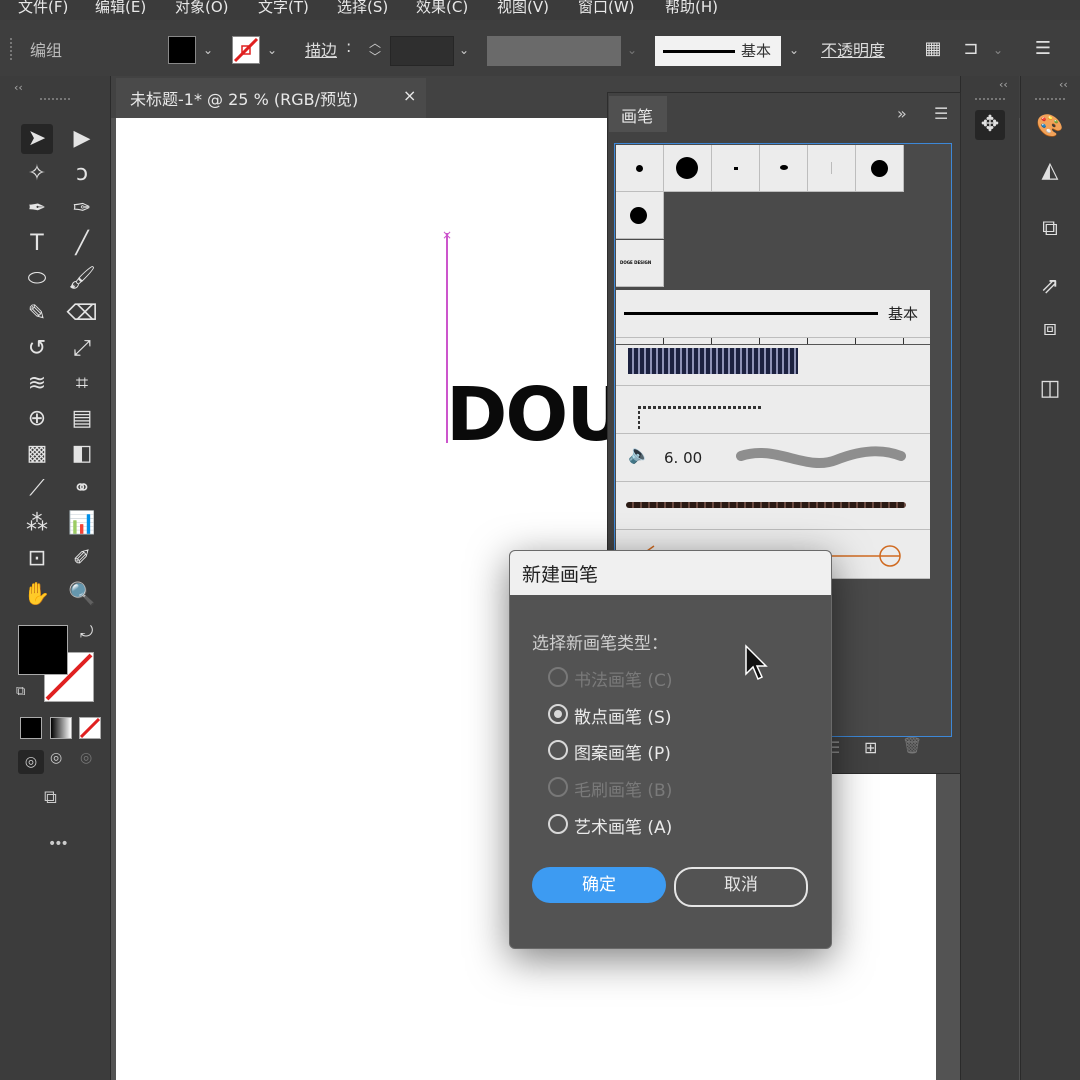  What do you see at coordinates (82, 314) in the screenshot?
I see `eraser-tool-icon: ⌫` at bounding box center [82, 314].